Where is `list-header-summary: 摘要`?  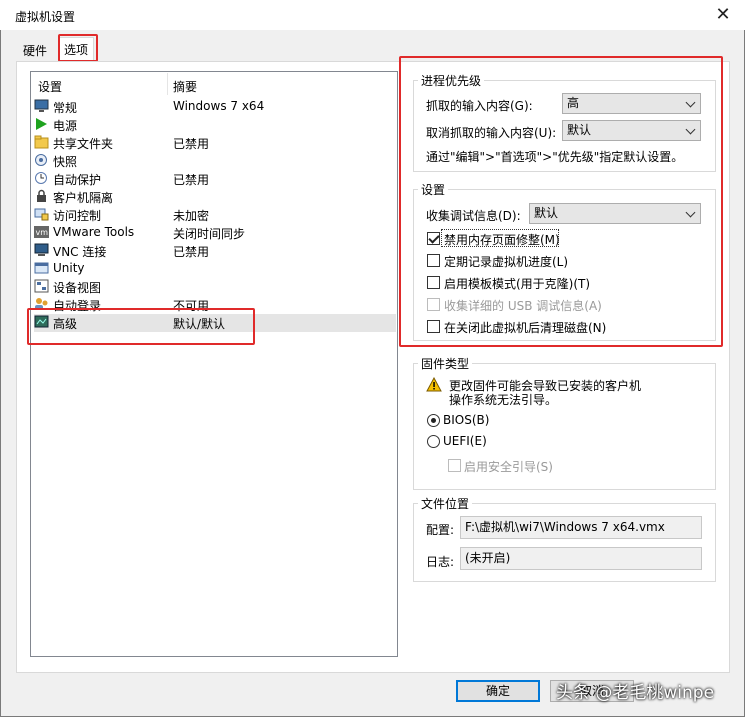
list-header-summary: 摘要 is located at coordinates (185, 86).